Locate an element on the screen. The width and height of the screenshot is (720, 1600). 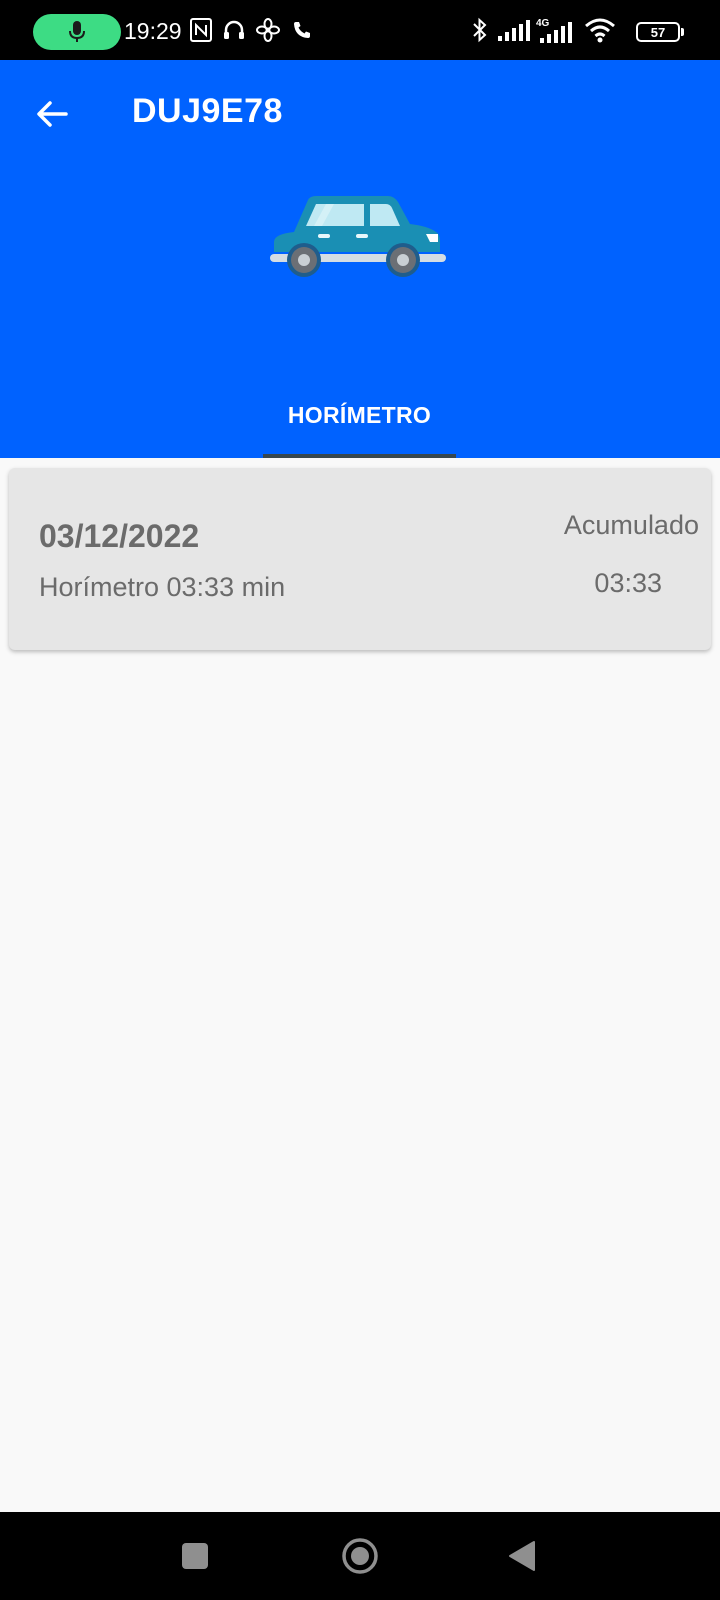
status-bar: 19:29 4G 57 is located at coordinates (360, 30).